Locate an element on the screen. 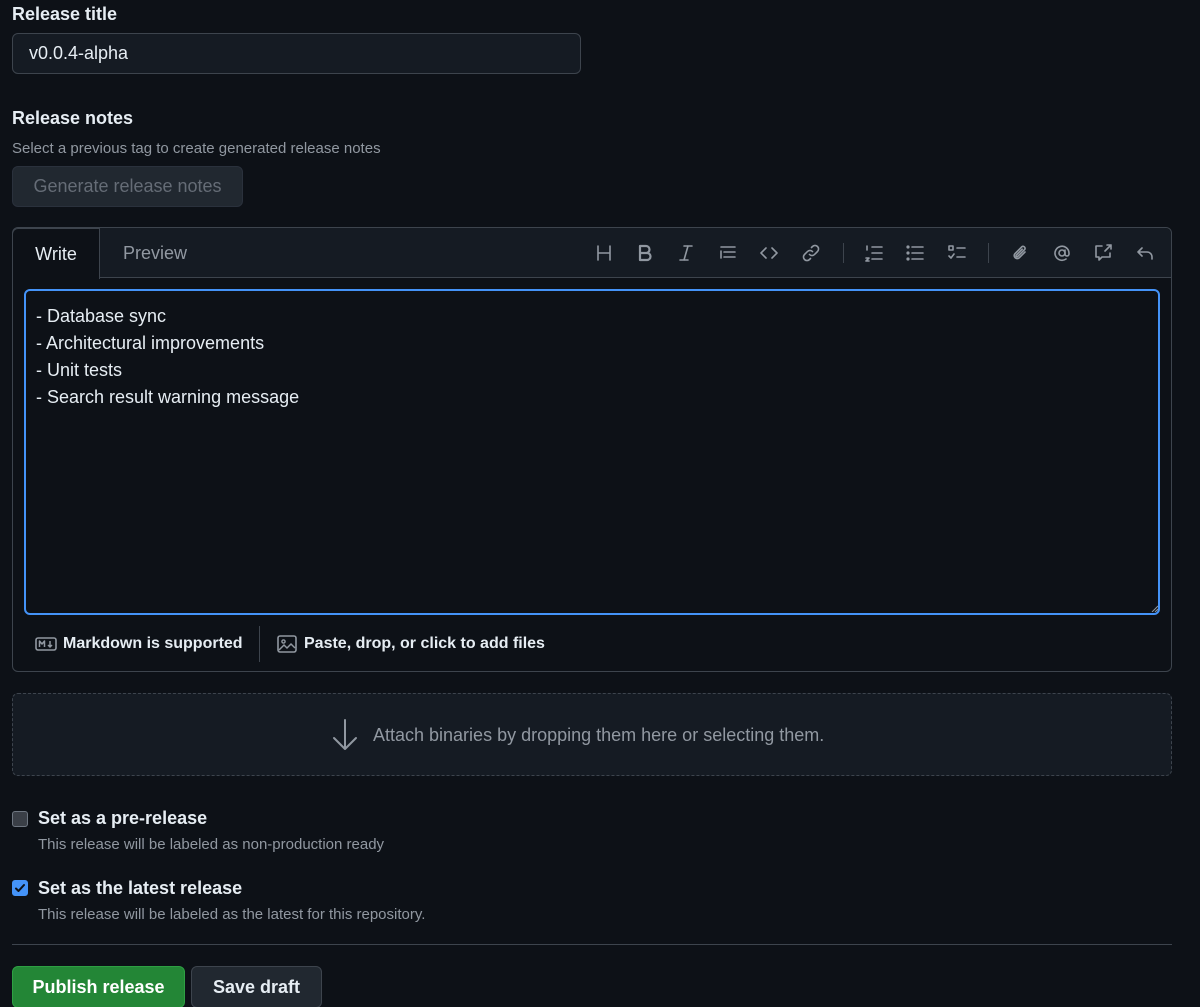 The image size is (1200, 1007). italic-icon is located at coordinates (686, 253).